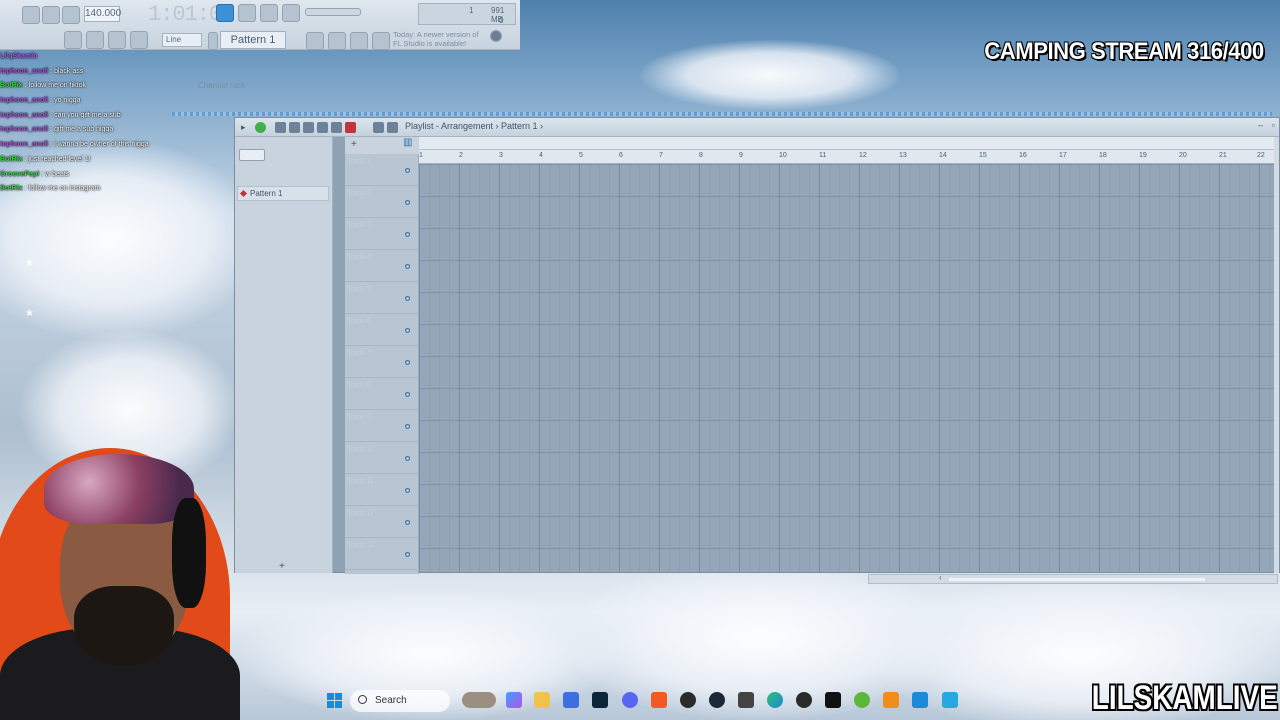 The width and height of the screenshot is (1280, 720). I want to click on mute-tool-icon, so click(322, 127).